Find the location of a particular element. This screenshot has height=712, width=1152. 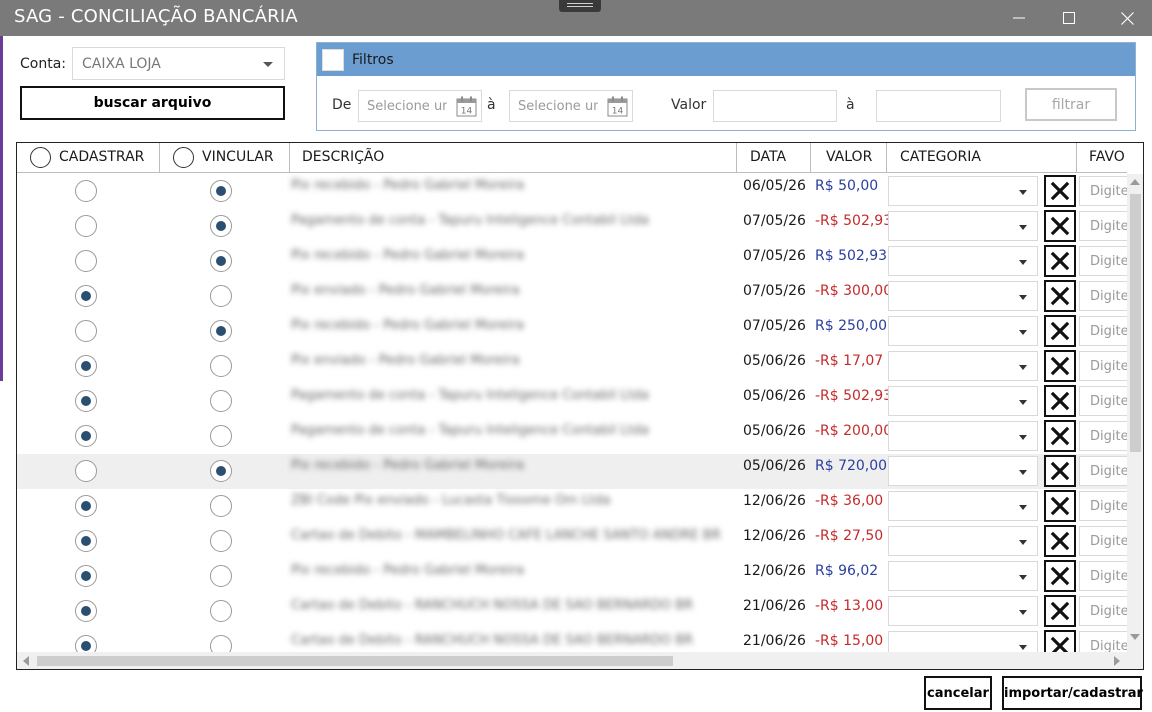

horizontal-scroll-thumb is located at coordinates (355, 661).